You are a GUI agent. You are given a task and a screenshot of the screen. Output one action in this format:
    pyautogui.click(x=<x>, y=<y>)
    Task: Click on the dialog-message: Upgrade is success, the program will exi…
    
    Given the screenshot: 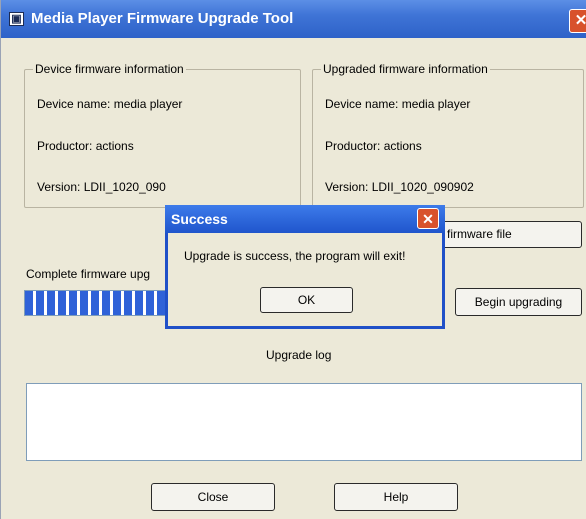 What is the action you would take?
    pyautogui.click(x=295, y=256)
    